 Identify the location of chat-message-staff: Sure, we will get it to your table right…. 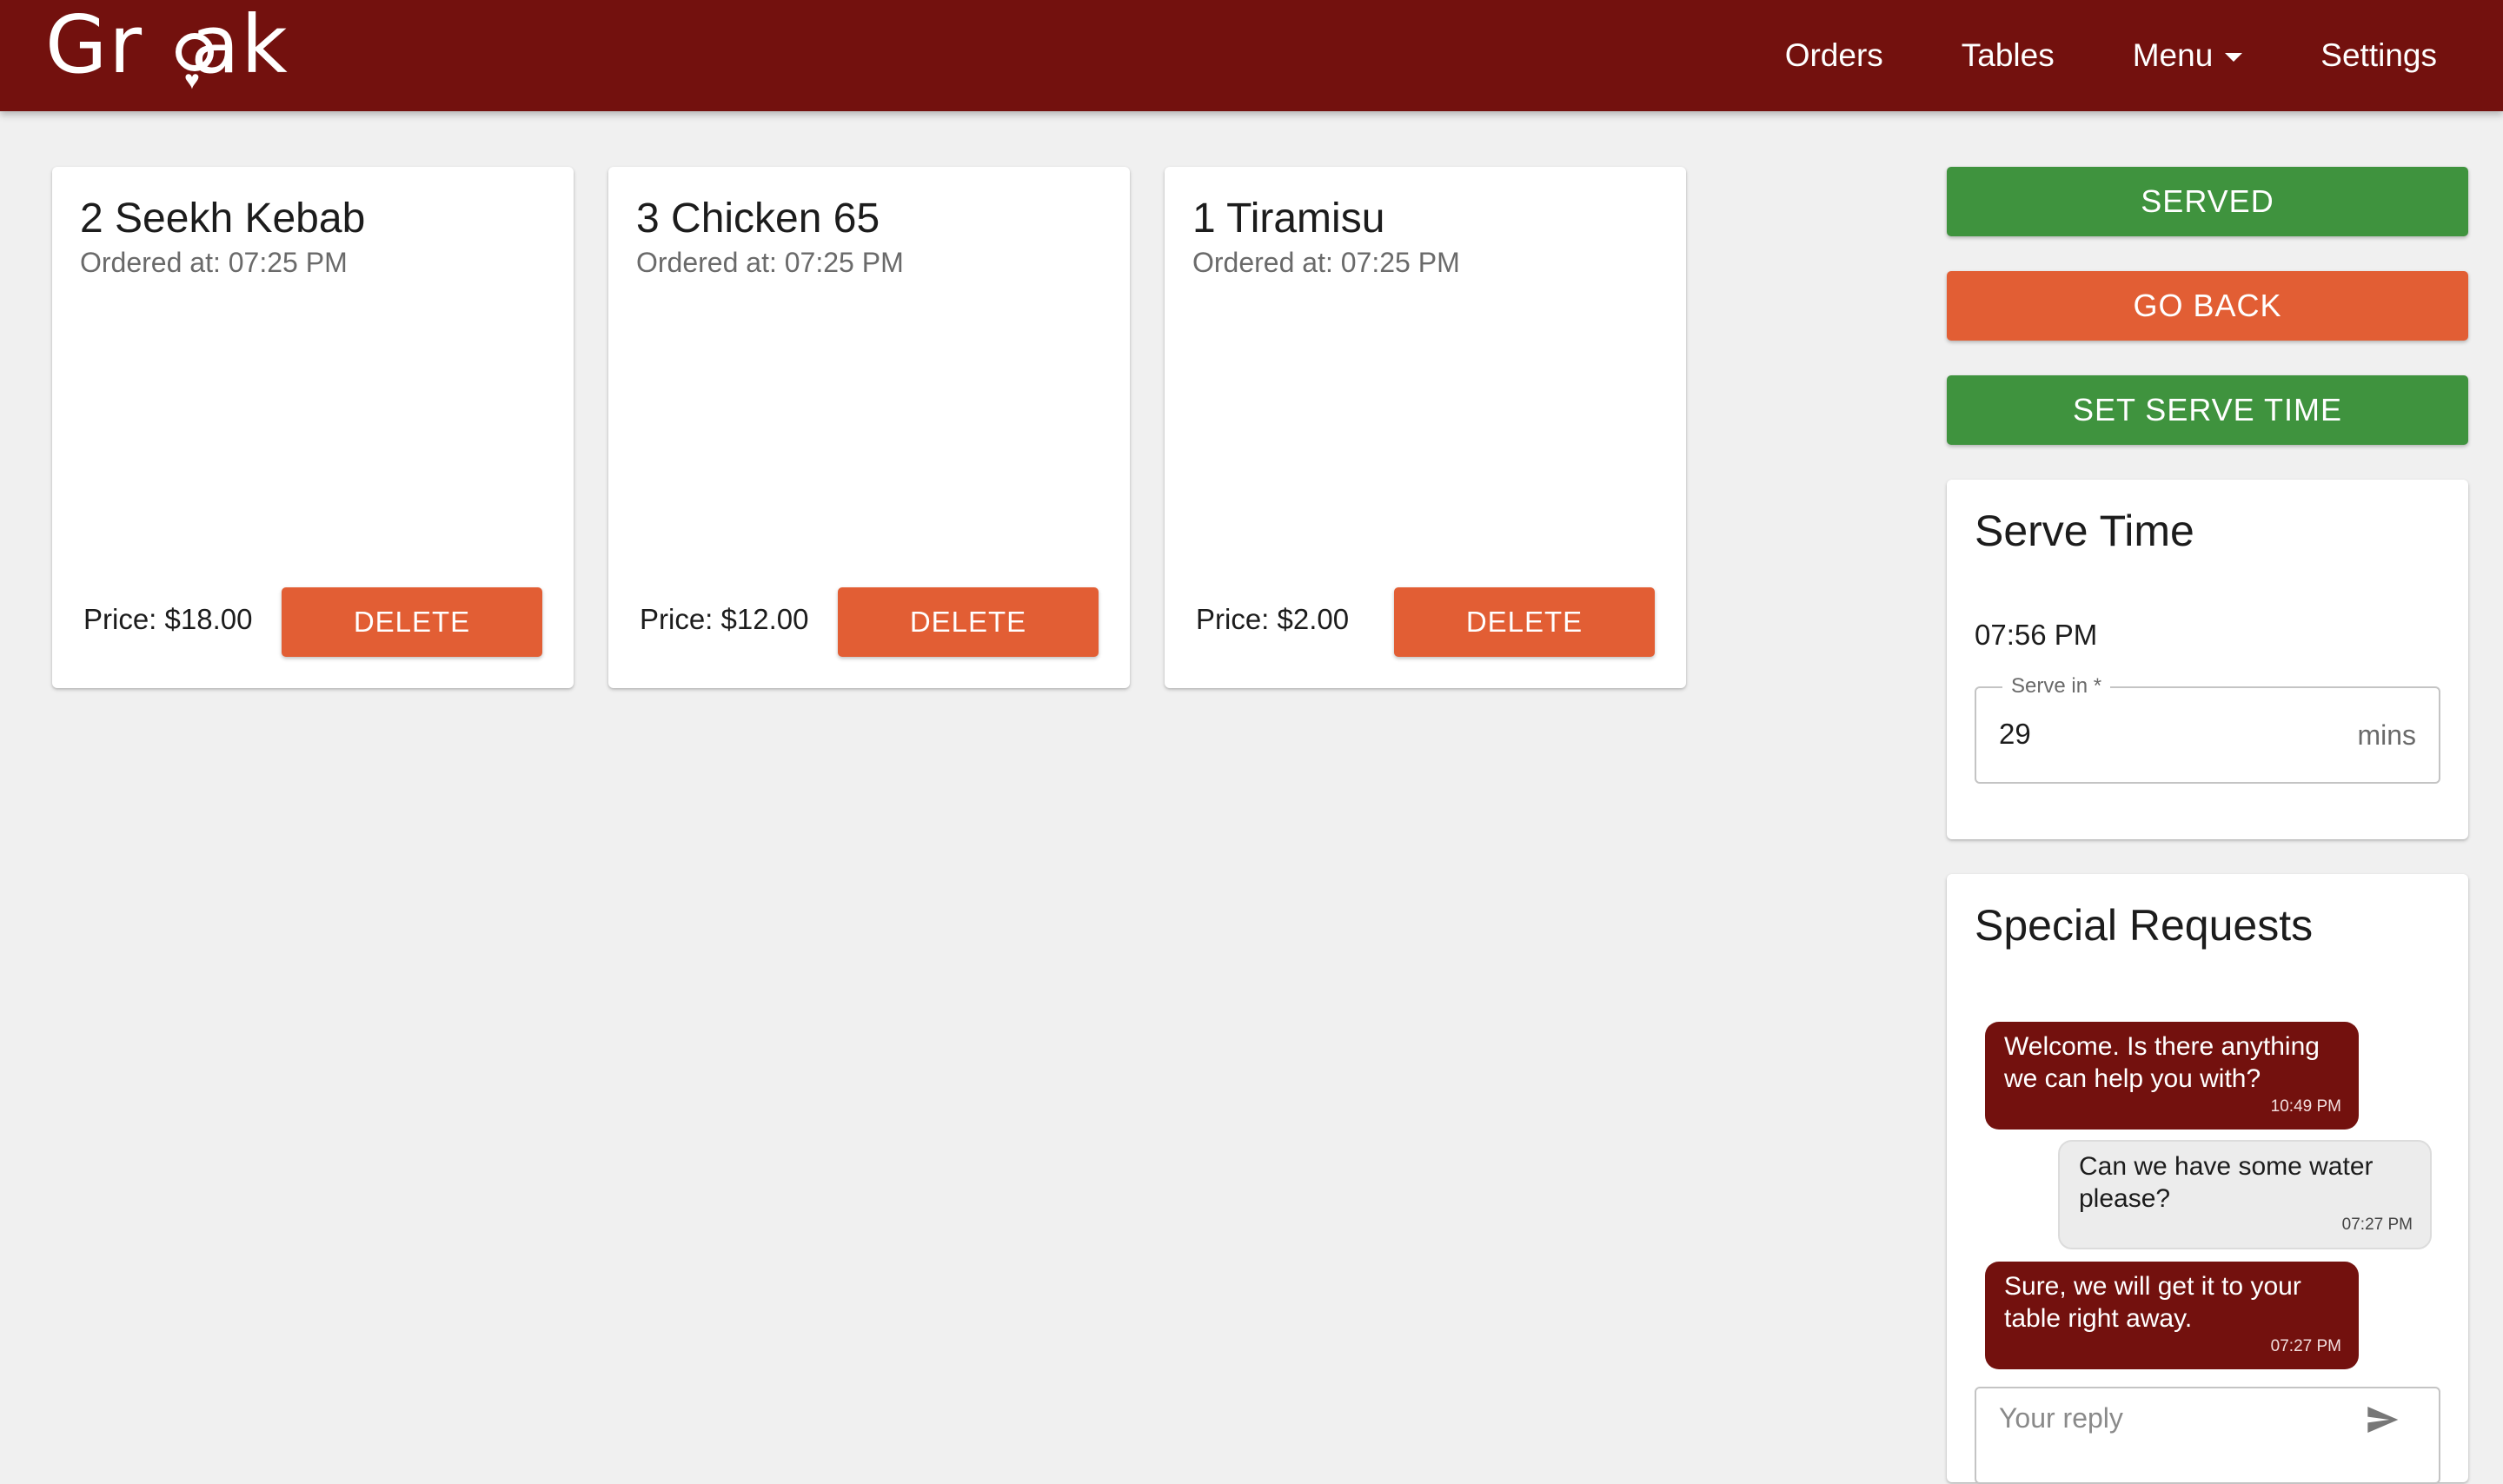
(2172, 1315).